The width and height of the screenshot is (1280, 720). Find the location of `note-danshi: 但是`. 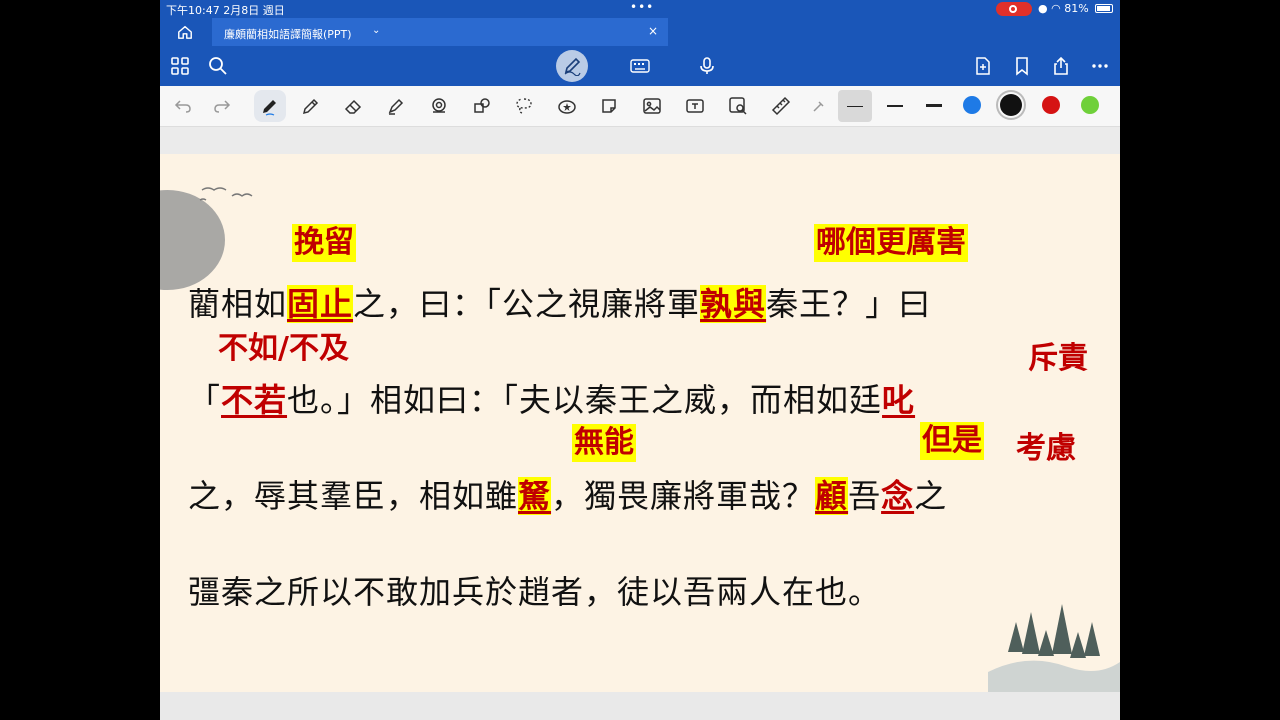

note-danshi: 但是 is located at coordinates (952, 441).